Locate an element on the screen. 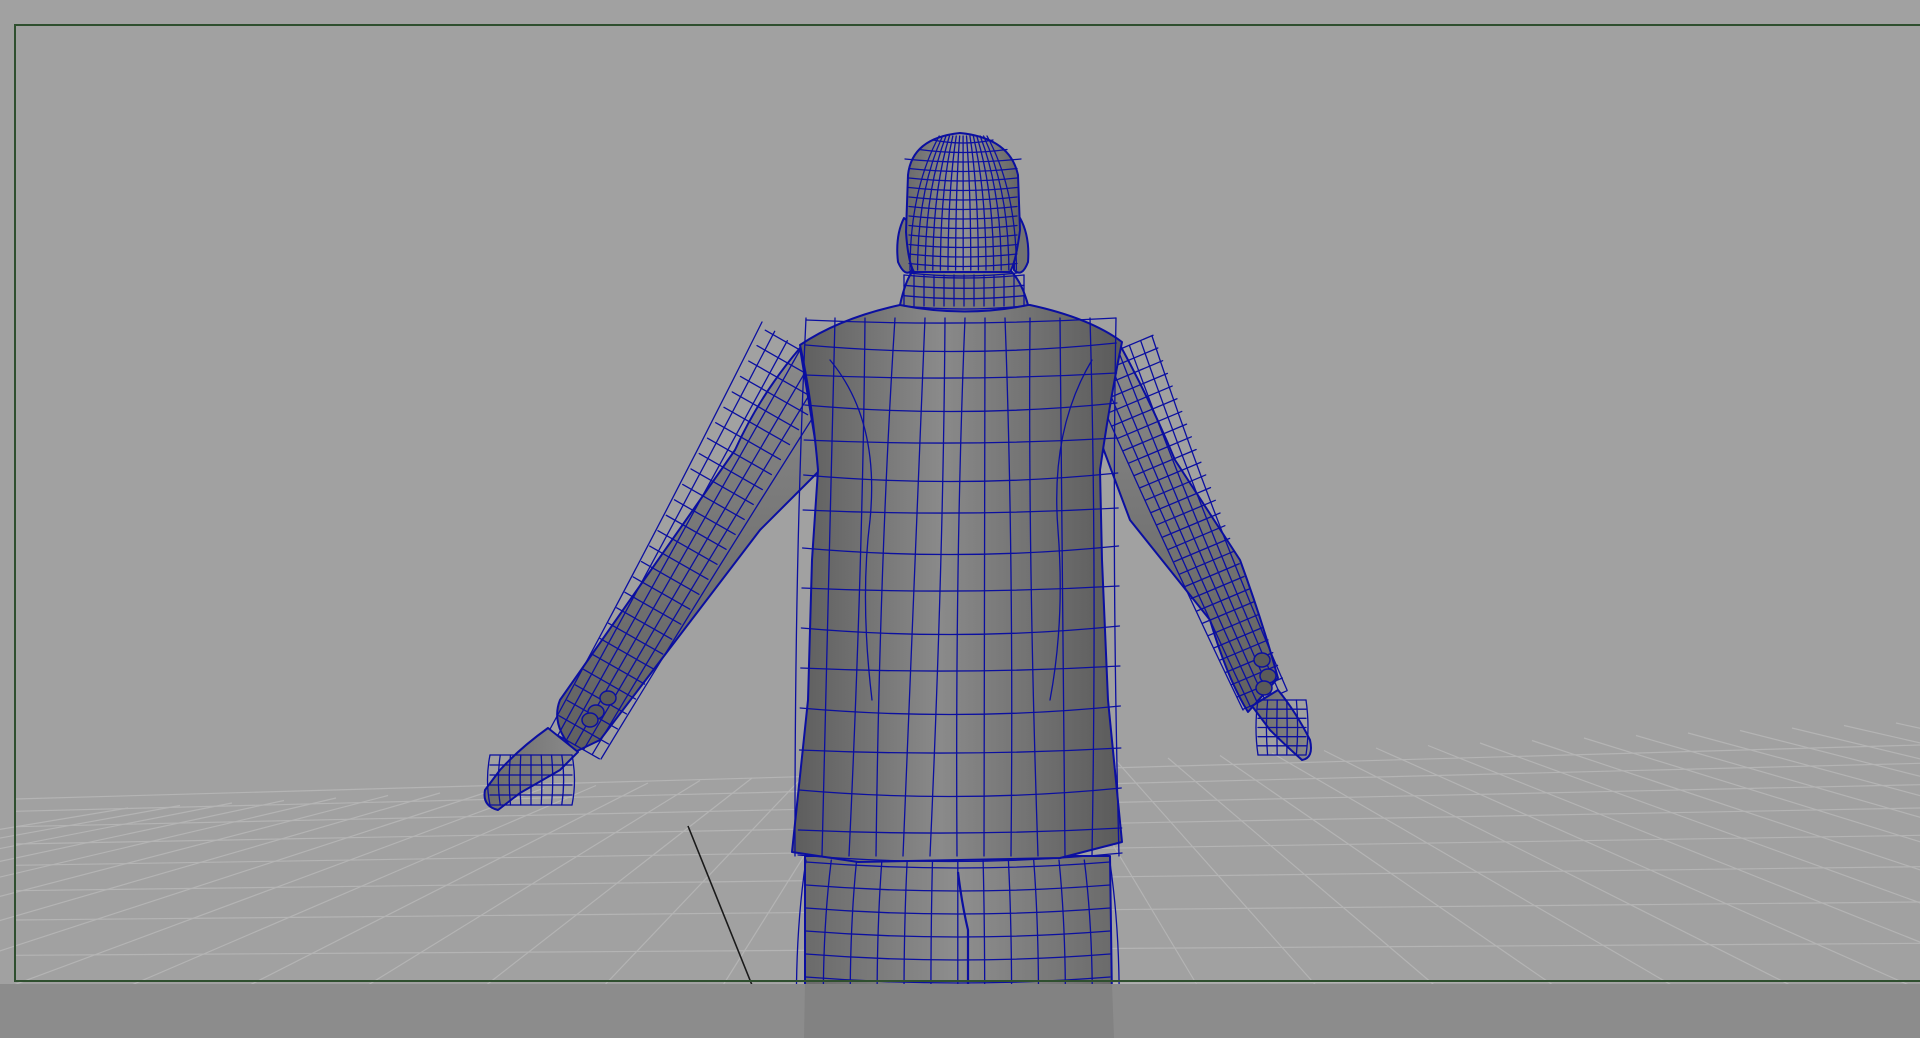 The image size is (1920, 1038). trousers-reflection is located at coordinates (959, 1011).